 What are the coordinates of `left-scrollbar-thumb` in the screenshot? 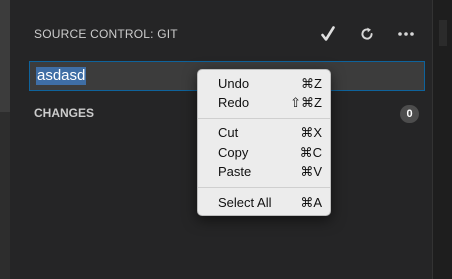 It's located at (5, 56).